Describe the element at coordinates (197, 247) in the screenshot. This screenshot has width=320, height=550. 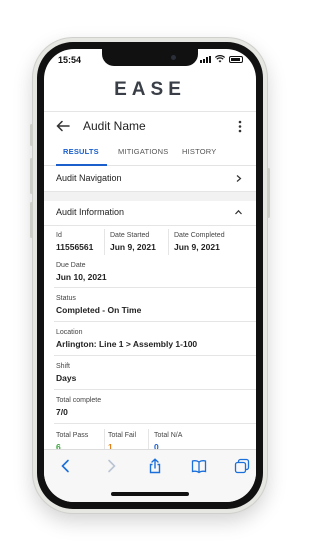
I see `date-completed-value: Jun 9, 2021` at that location.